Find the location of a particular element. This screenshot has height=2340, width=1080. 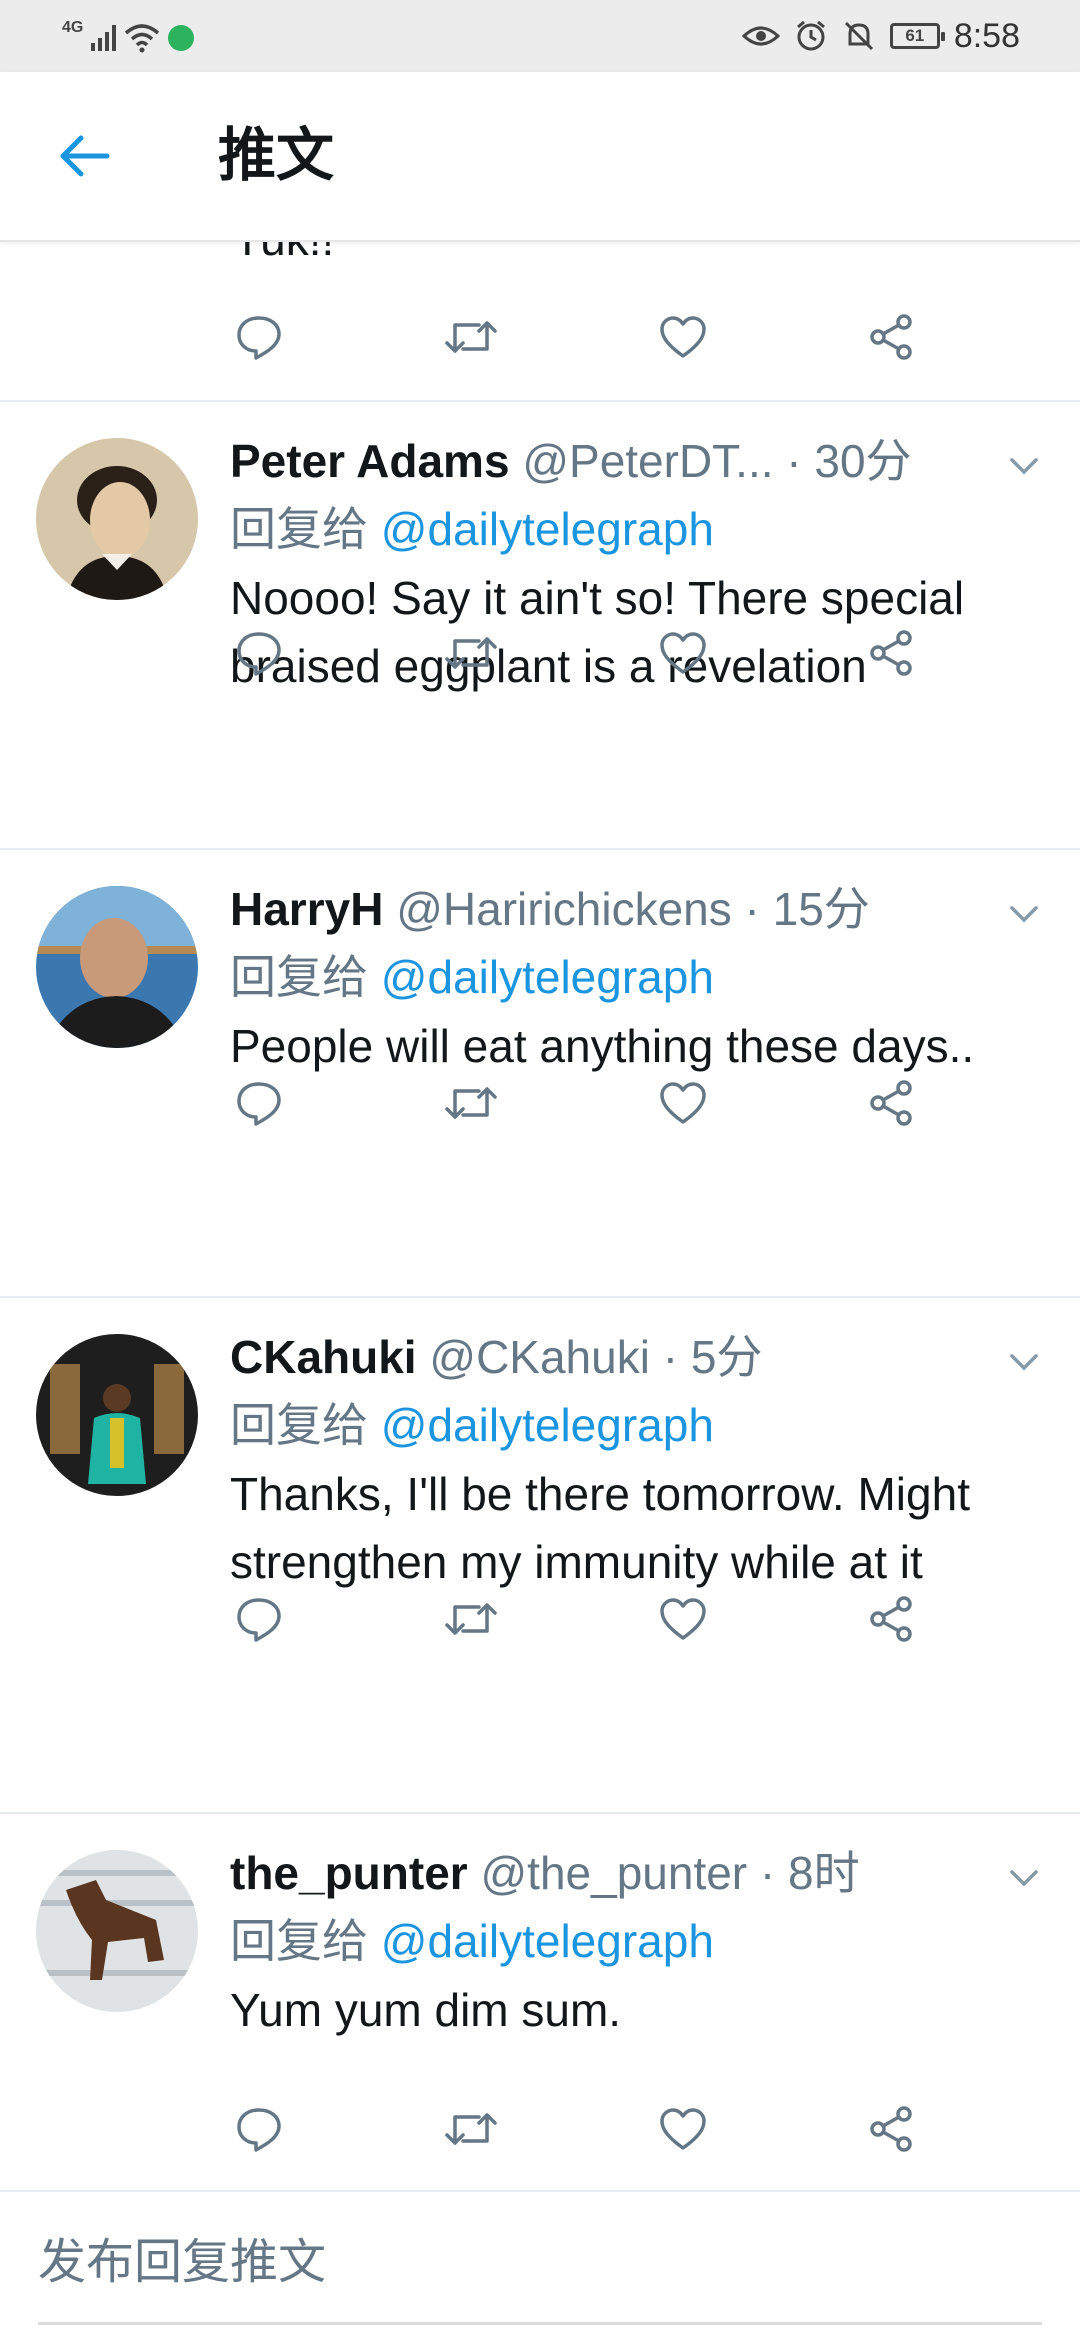

signal-icon is located at coordinates (104, 38).